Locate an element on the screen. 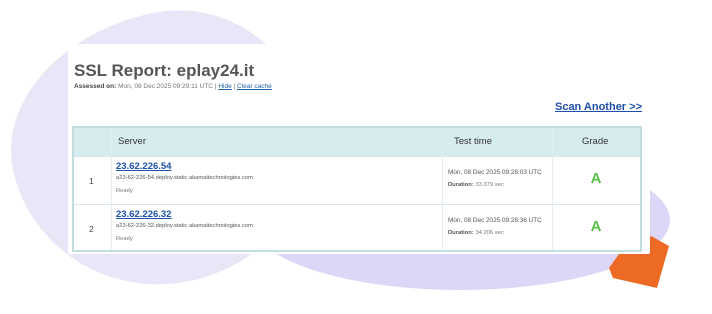 This screenshot has width=712, height=314. test-time: Mon, 08 Dec 2025 09:28:36 UTC is located at coordinates (495, 220).